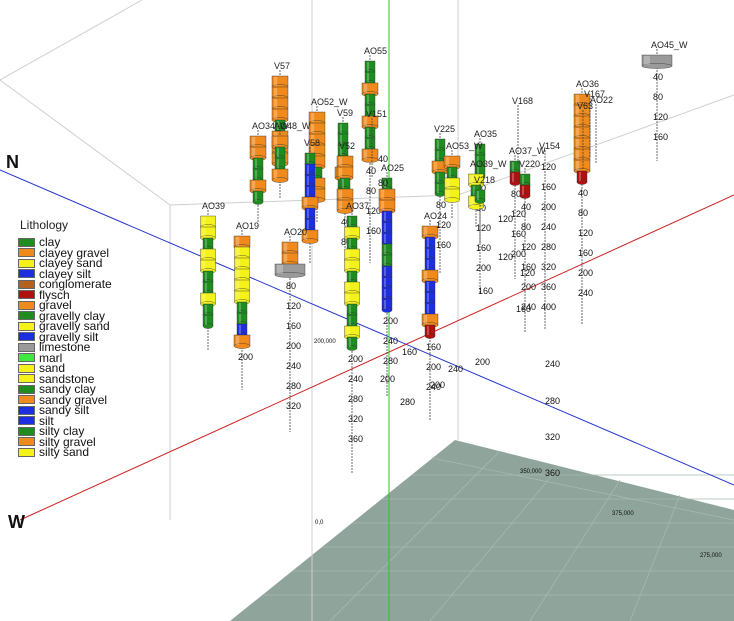 The image size is (734, 621). I want to click on borehole-ao22: AO22, so click(601, 129).